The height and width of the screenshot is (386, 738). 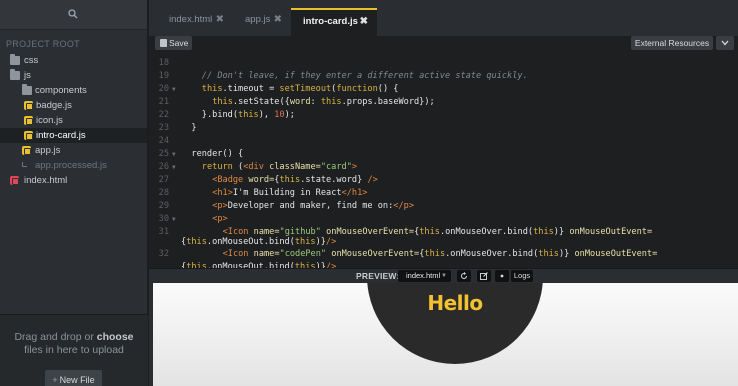 What do you see at coordinates (193, 128) in the screenshot?
I see `code-text: }` at bounding box center [193, 128].